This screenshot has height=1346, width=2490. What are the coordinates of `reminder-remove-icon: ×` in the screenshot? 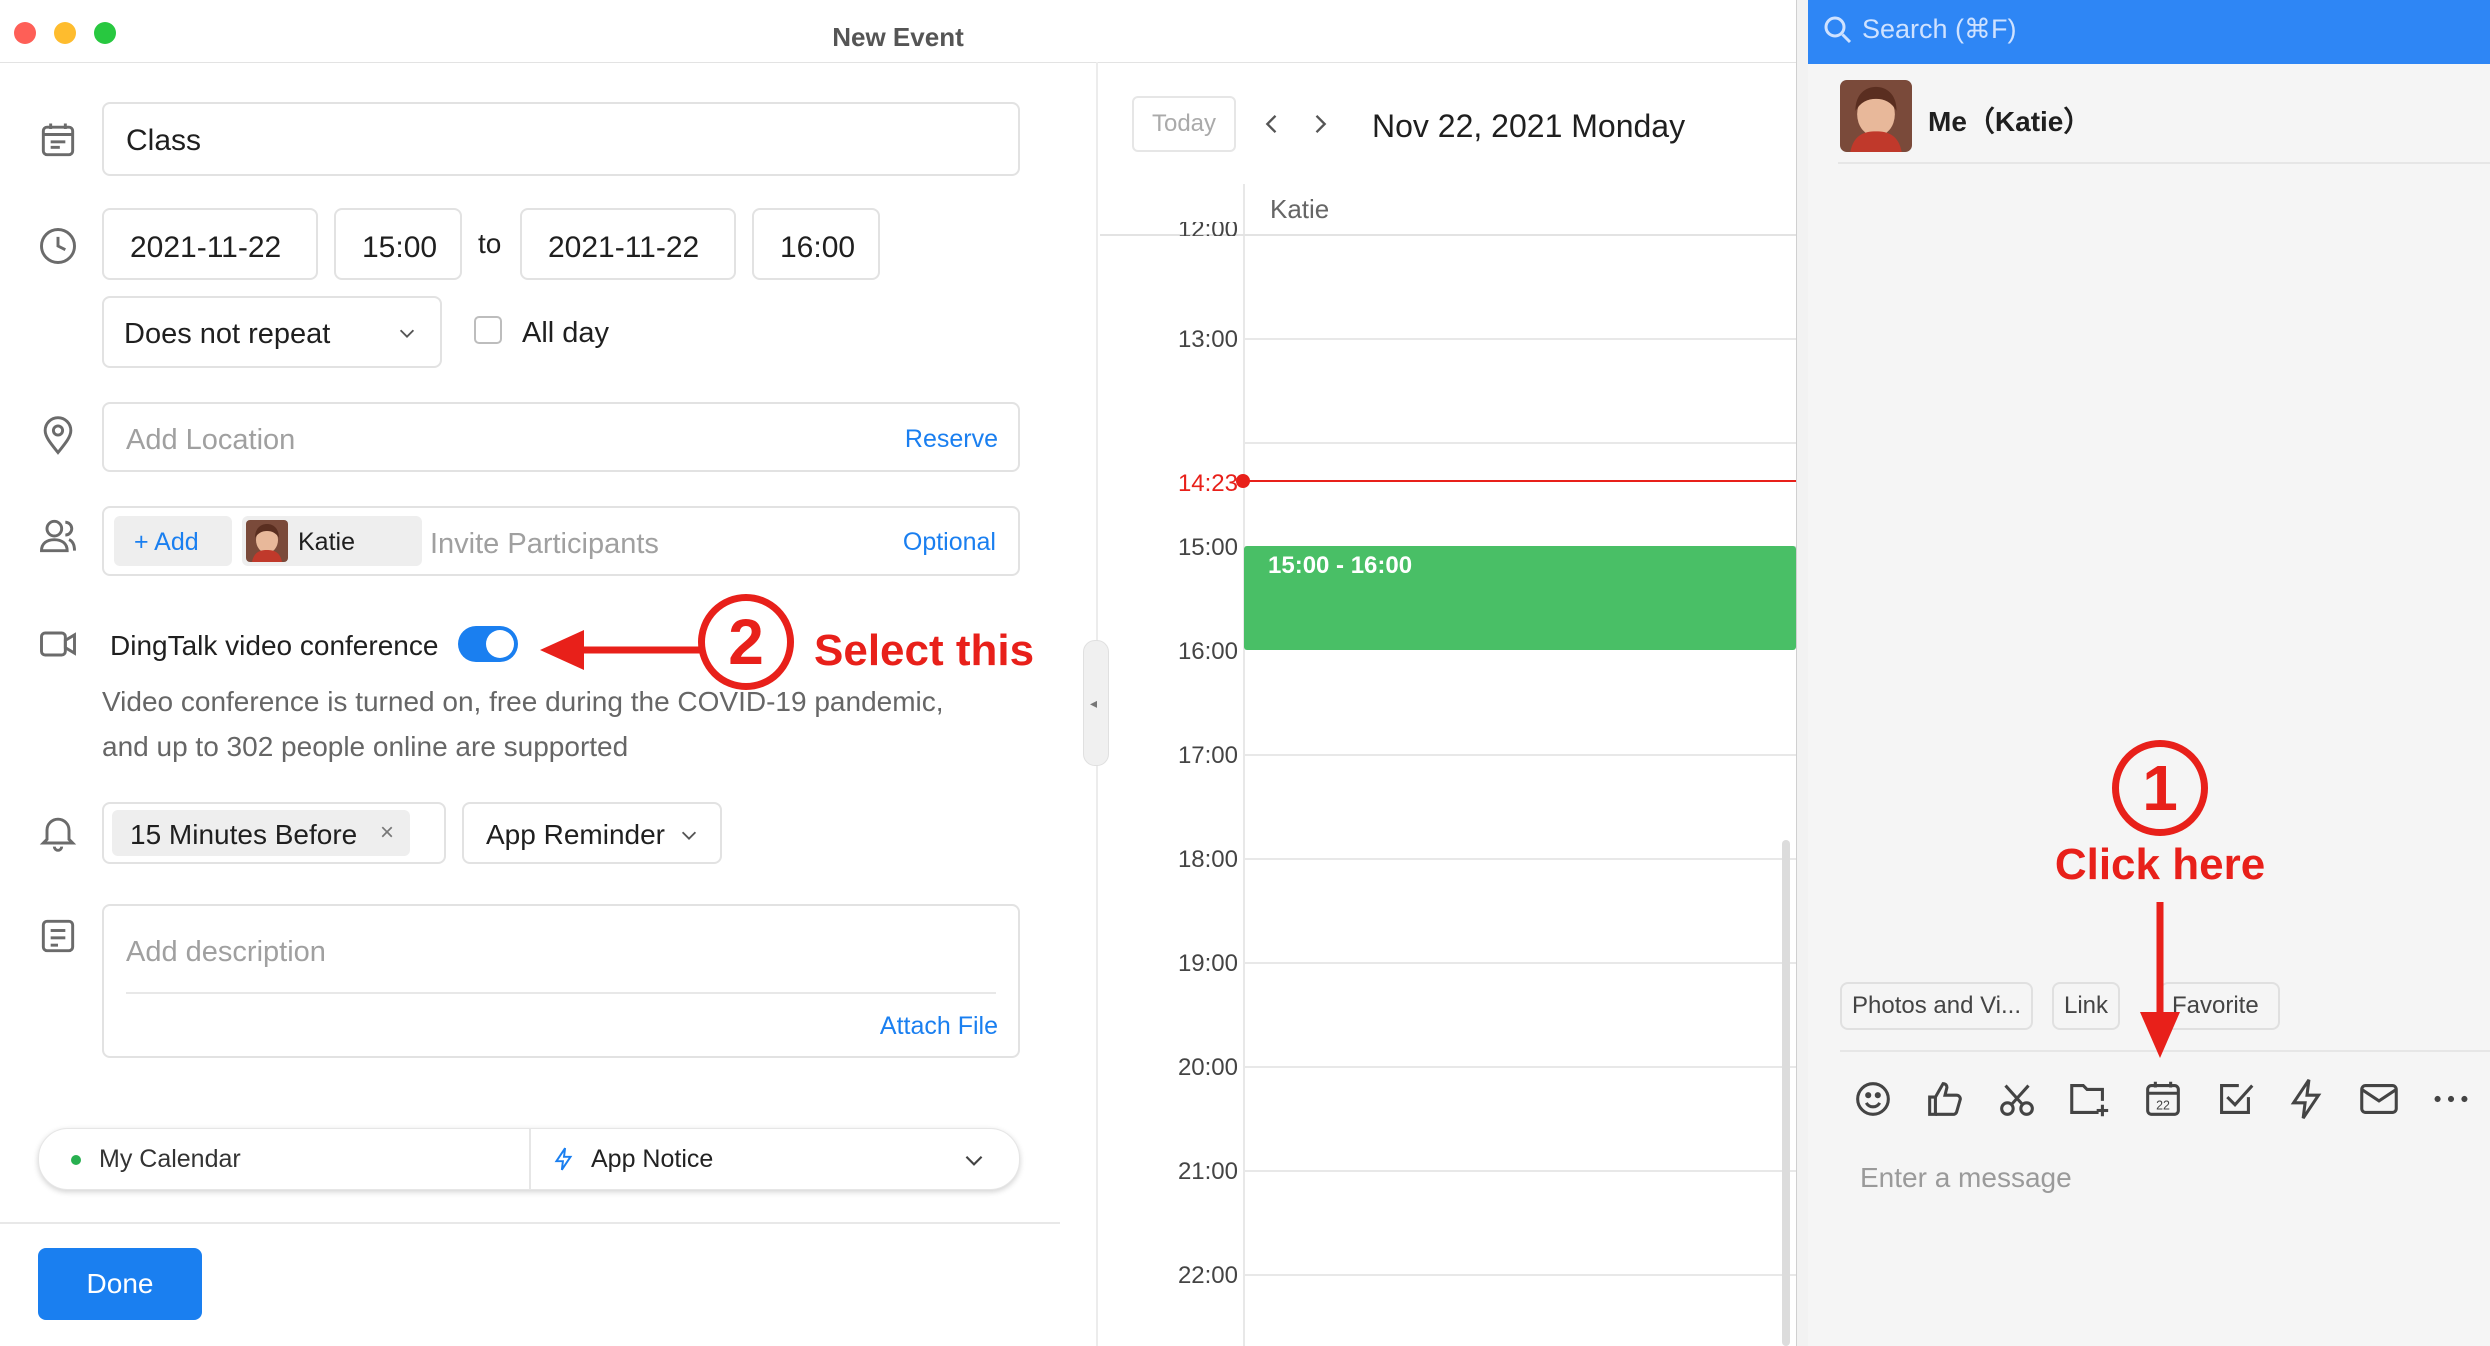 It's located at (387, 833).